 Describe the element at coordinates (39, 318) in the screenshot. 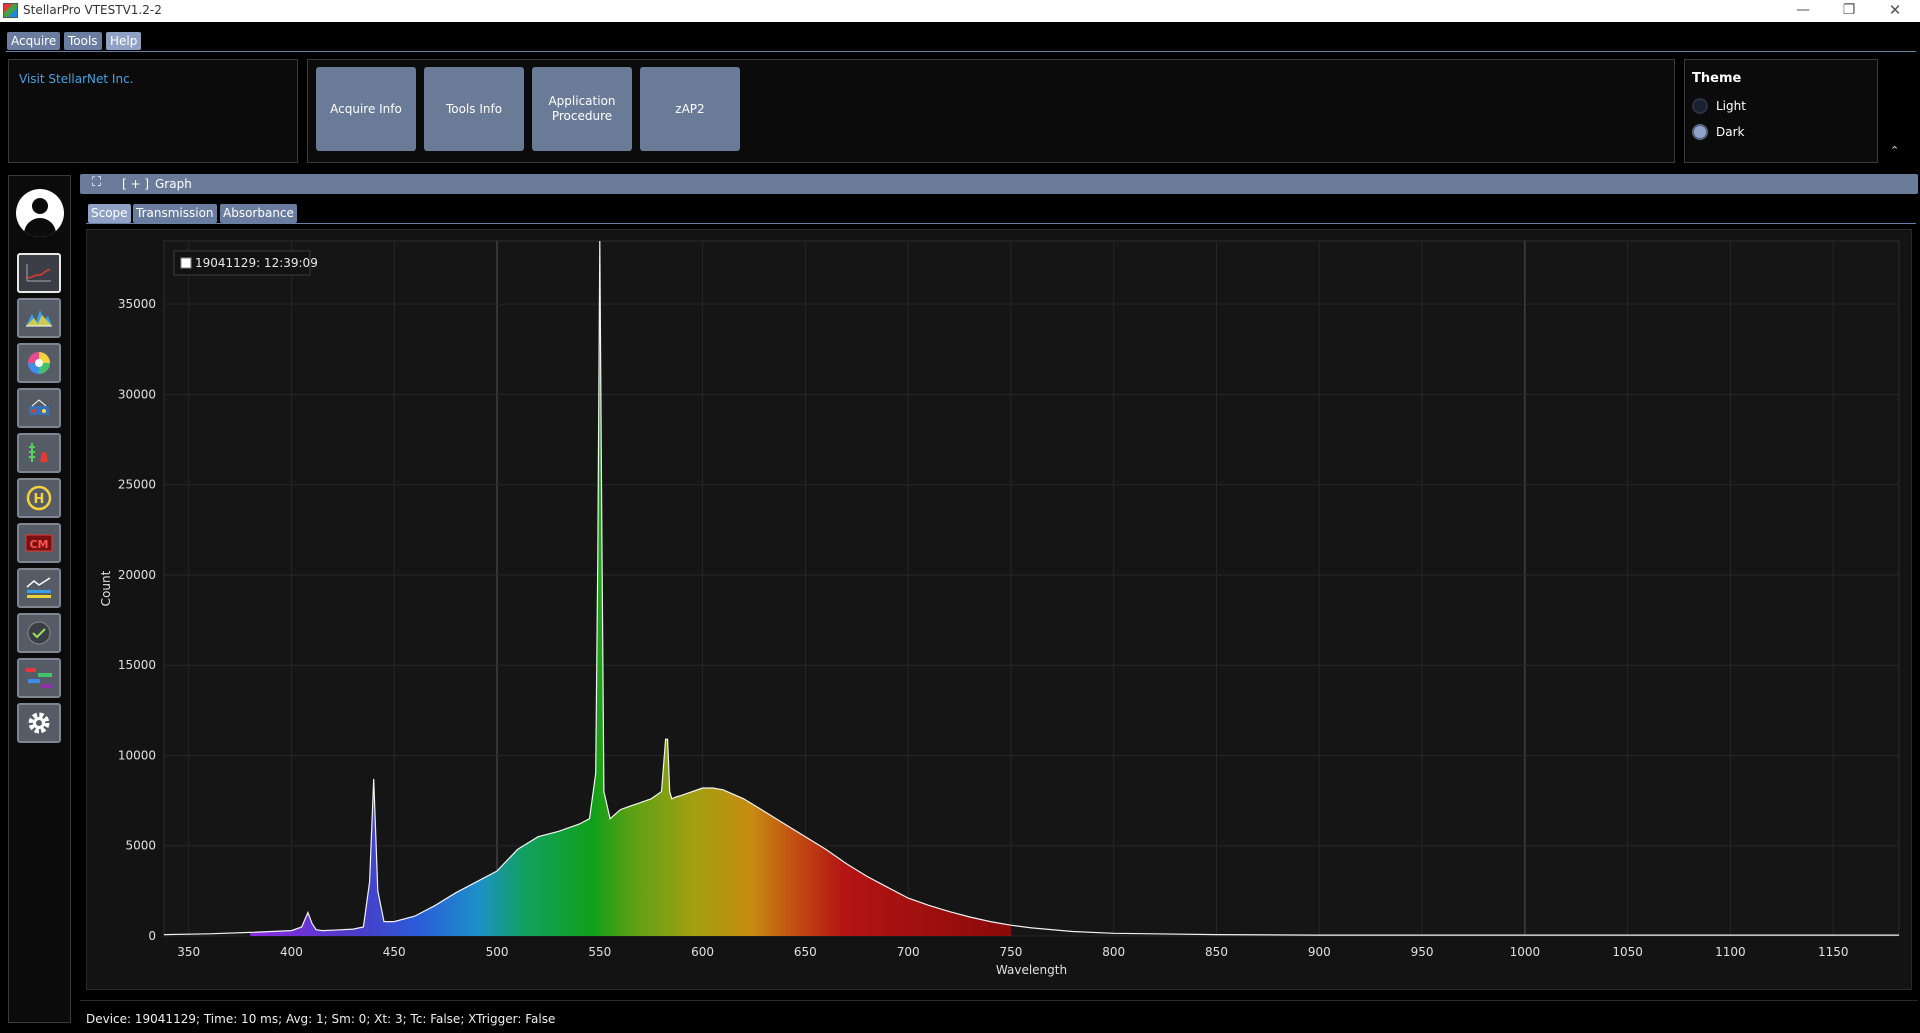

I see `spectrum-peaks-icon` at that location.